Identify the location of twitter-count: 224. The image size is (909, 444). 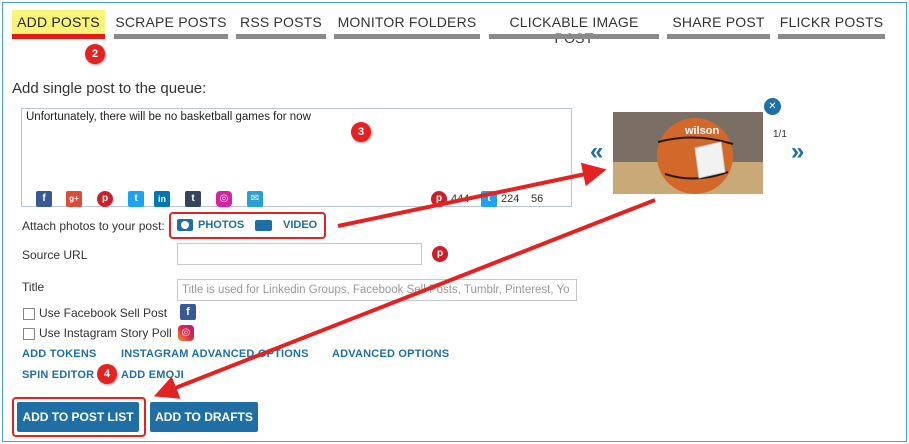
(510, 199).